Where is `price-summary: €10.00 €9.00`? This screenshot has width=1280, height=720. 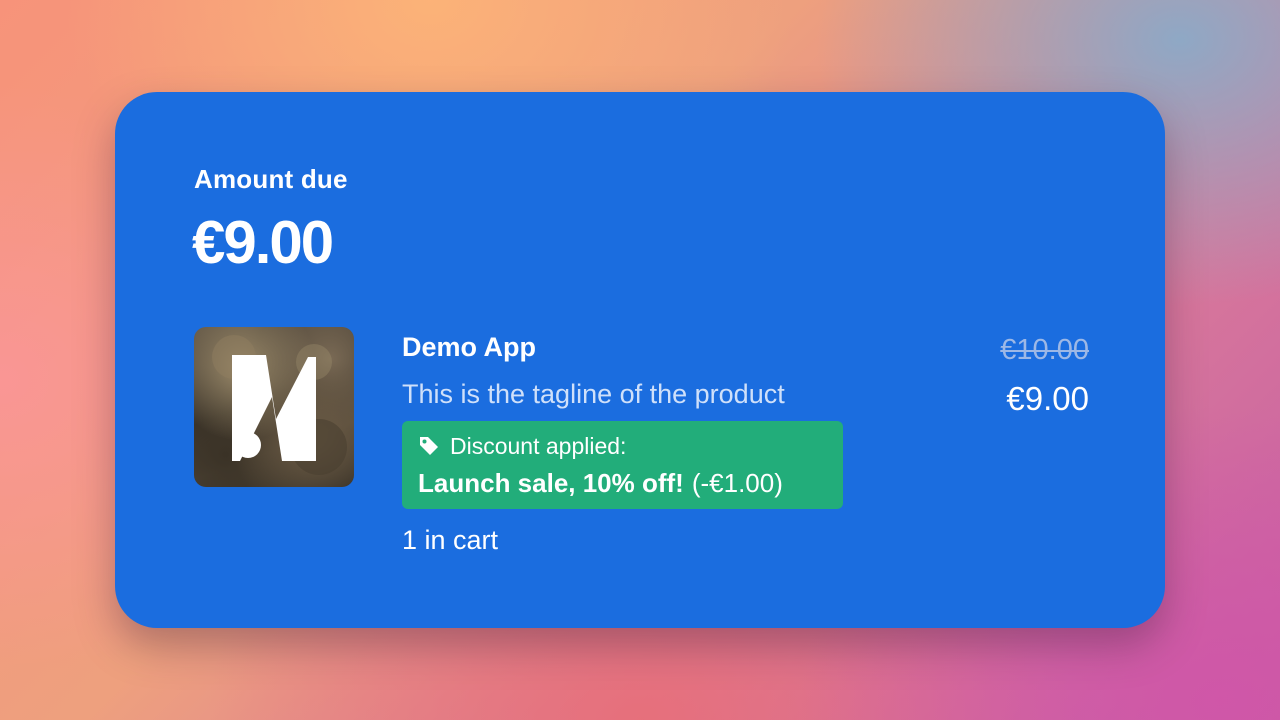 price-summary: €10.00 €9.00 is located at coordinates (1044, 375).